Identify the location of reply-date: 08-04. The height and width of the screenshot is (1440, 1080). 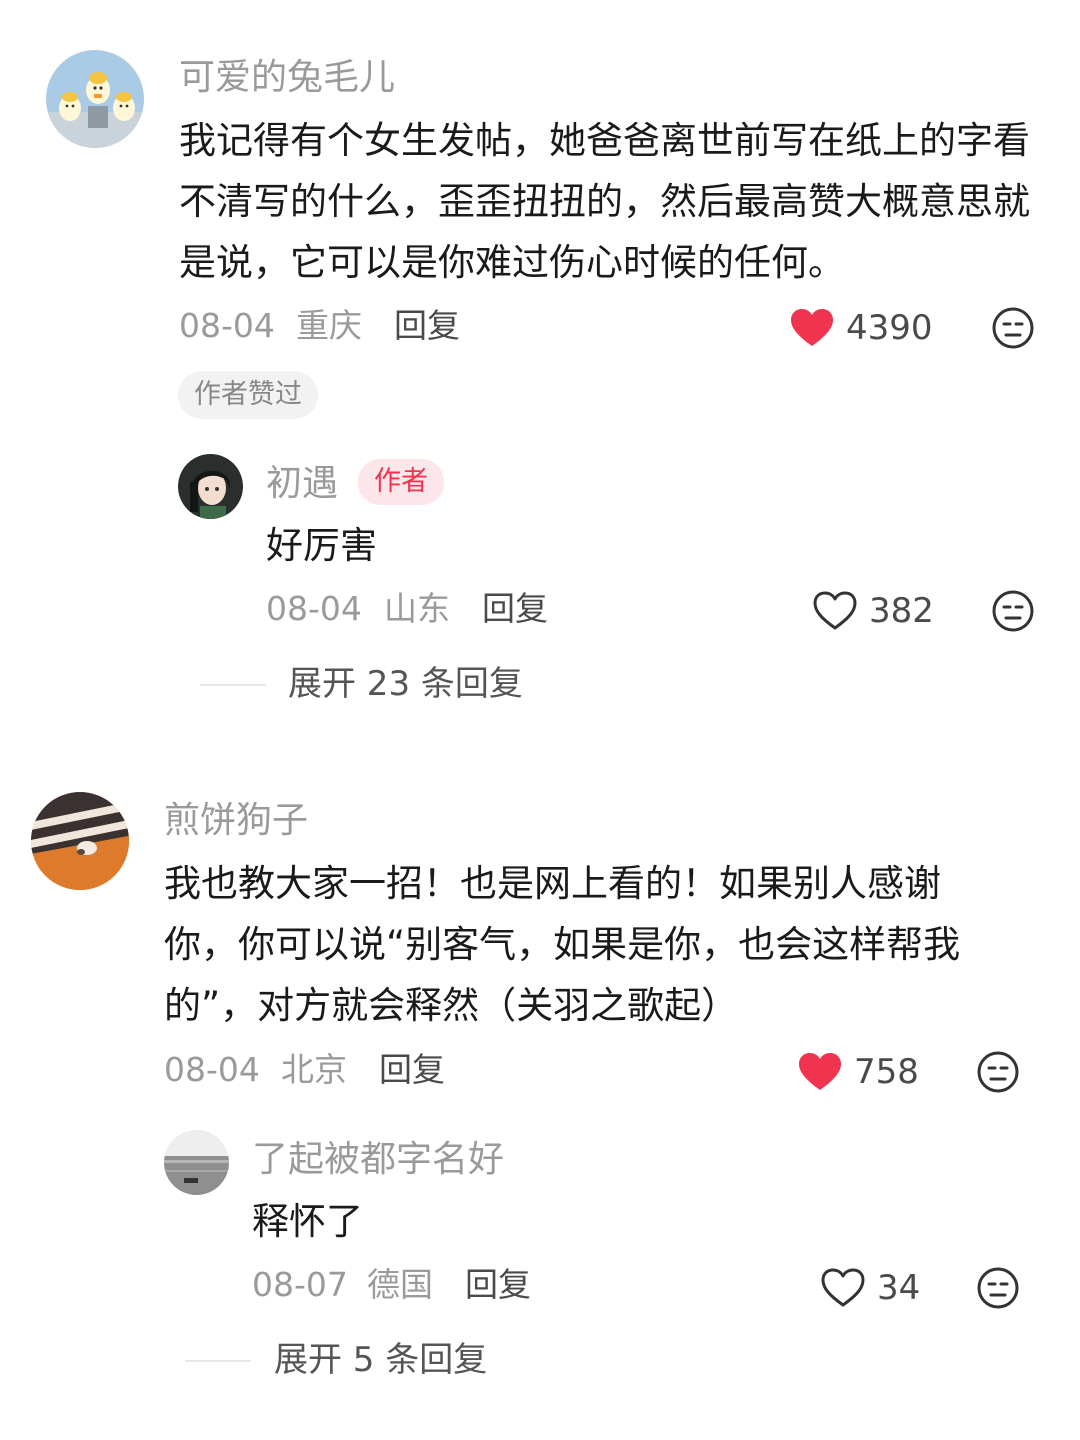
(314, 608).